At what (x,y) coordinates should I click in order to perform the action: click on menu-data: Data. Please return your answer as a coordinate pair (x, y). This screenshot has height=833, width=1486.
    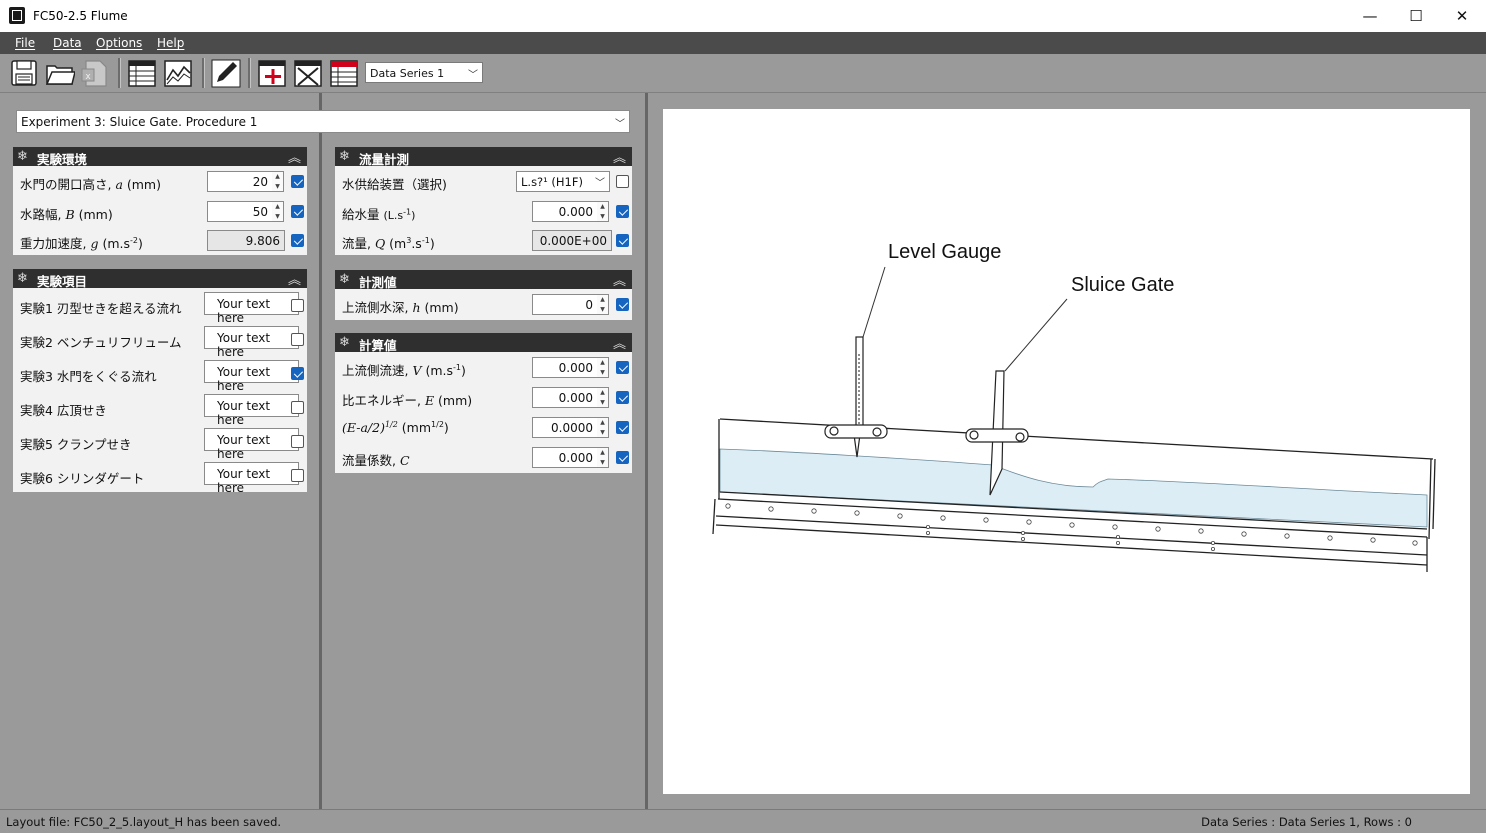
    Looking at the image, I should click on (67, 43).